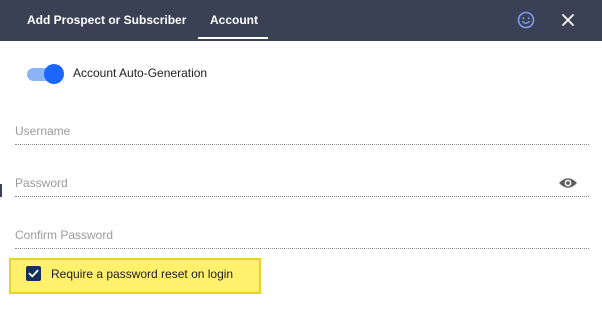  What do you see at coordinates (285, 235) in the screenshot?
I see `confirm-password-field` at bounding box center [285, 235].